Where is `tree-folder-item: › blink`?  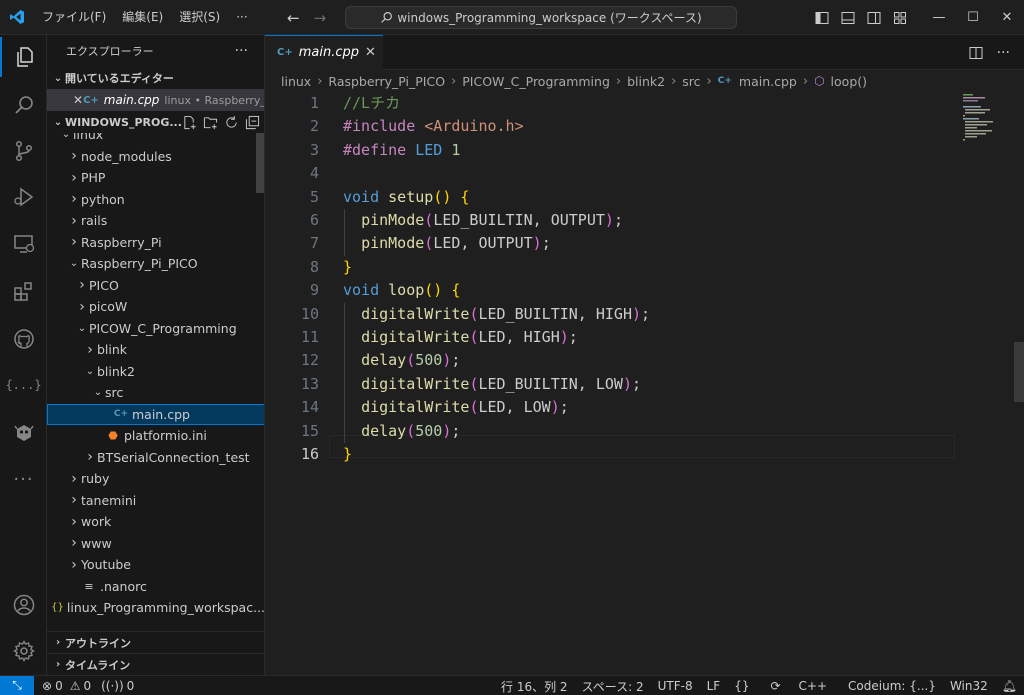
tree-folder-item: › blink is located at coordinates (155, 350).